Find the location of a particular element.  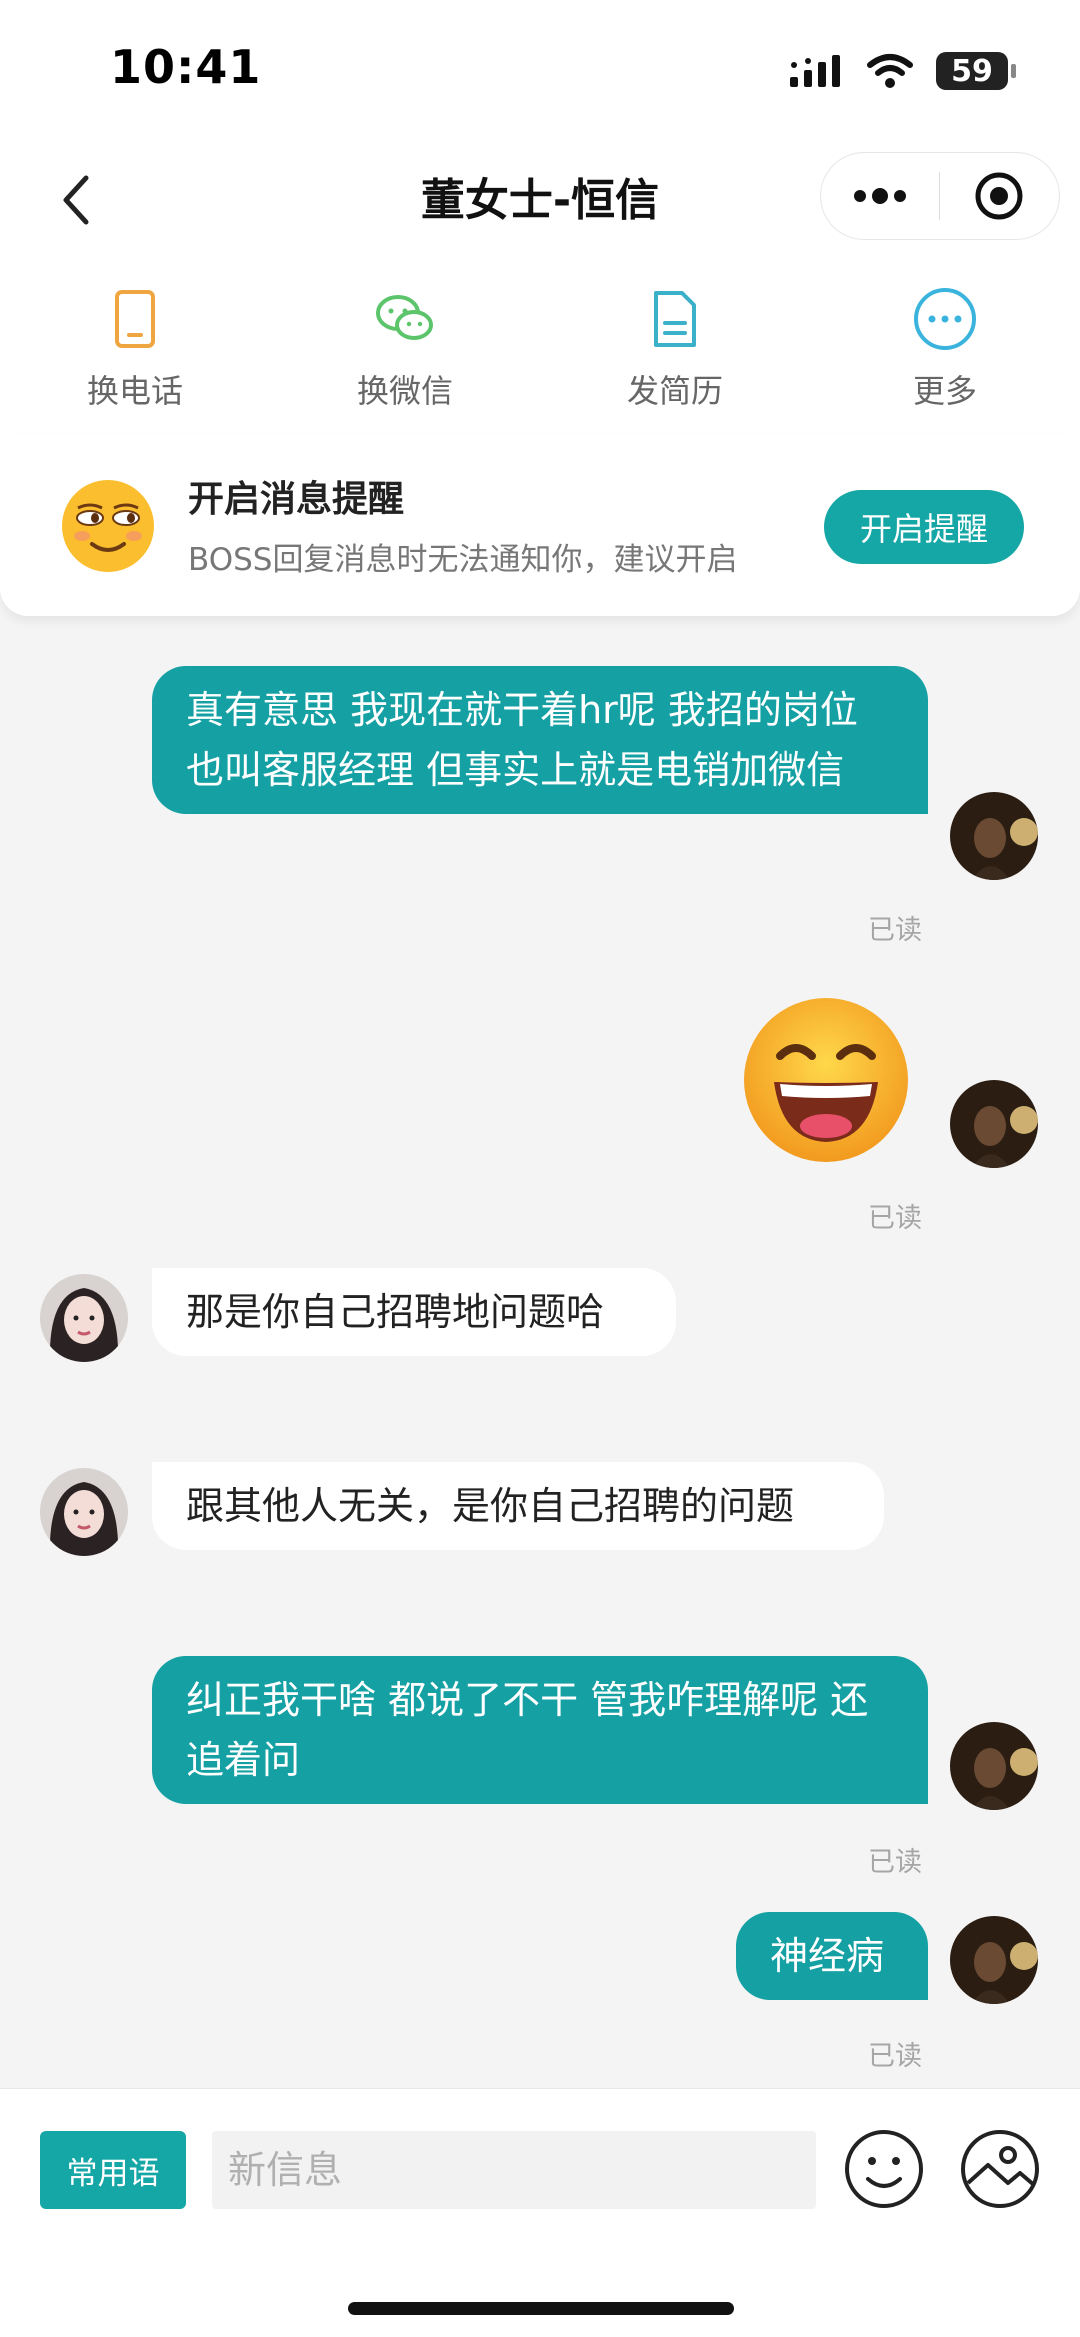

input-bar: 常用语 is located at coordinates (540, 2166).